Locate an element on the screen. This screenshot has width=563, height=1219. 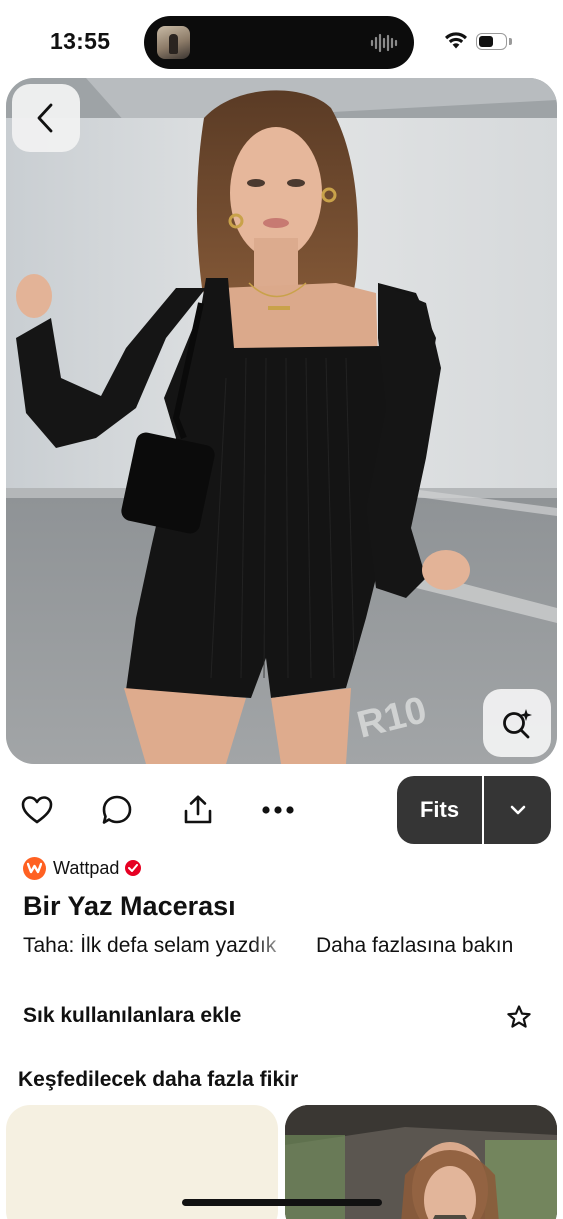
add-to-favorites-label: Sık kullanılanlara ekle is located at coordinates (132, 1016).